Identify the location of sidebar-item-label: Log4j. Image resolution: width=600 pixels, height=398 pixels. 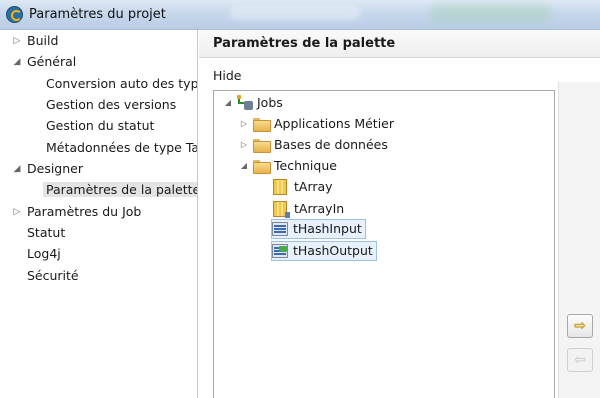
(44, 253).